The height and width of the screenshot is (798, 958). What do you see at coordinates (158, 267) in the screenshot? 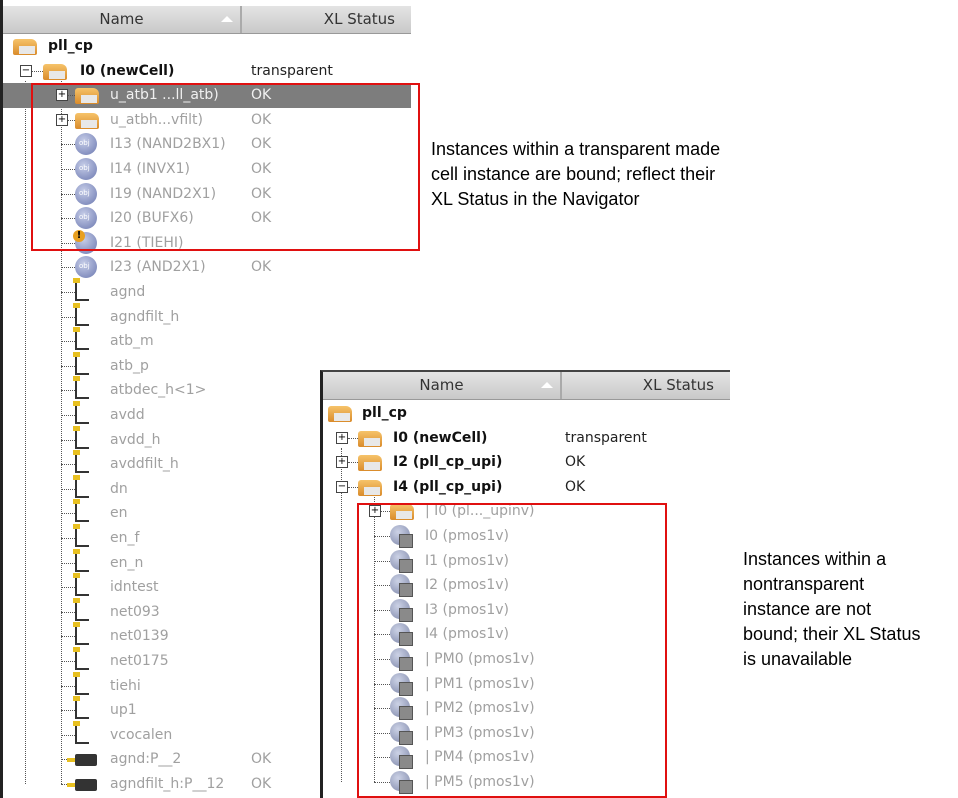
I see `row-name: I23 (AND2X1)` at bounding box center [158, 267].